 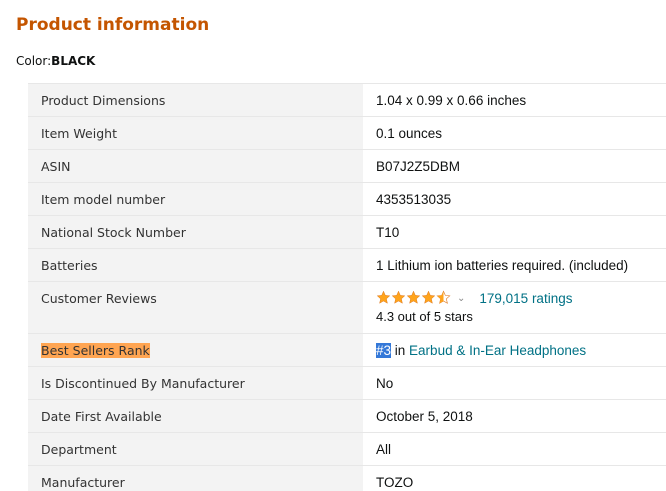 I want to click on section-title: Product information, so click(x=113, y=25).